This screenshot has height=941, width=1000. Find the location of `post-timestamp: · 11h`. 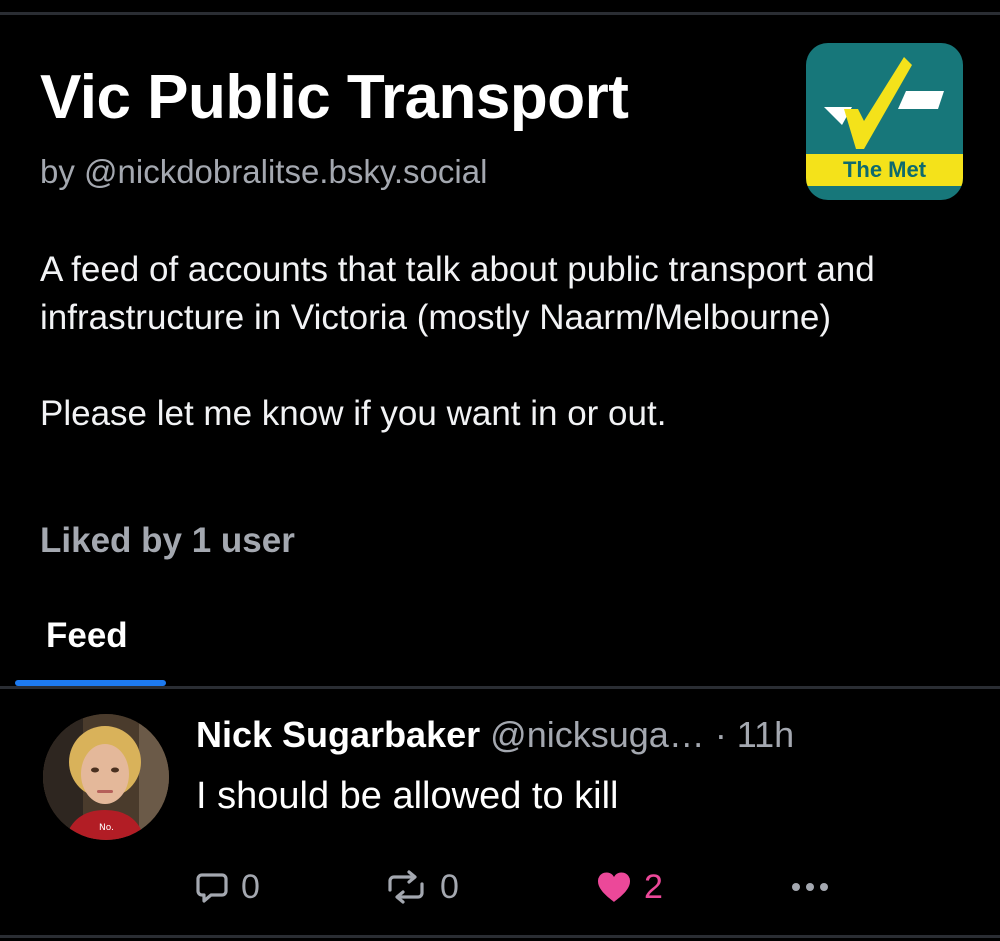

post-timestamp: · 11h is located at coordinates (754, 734).